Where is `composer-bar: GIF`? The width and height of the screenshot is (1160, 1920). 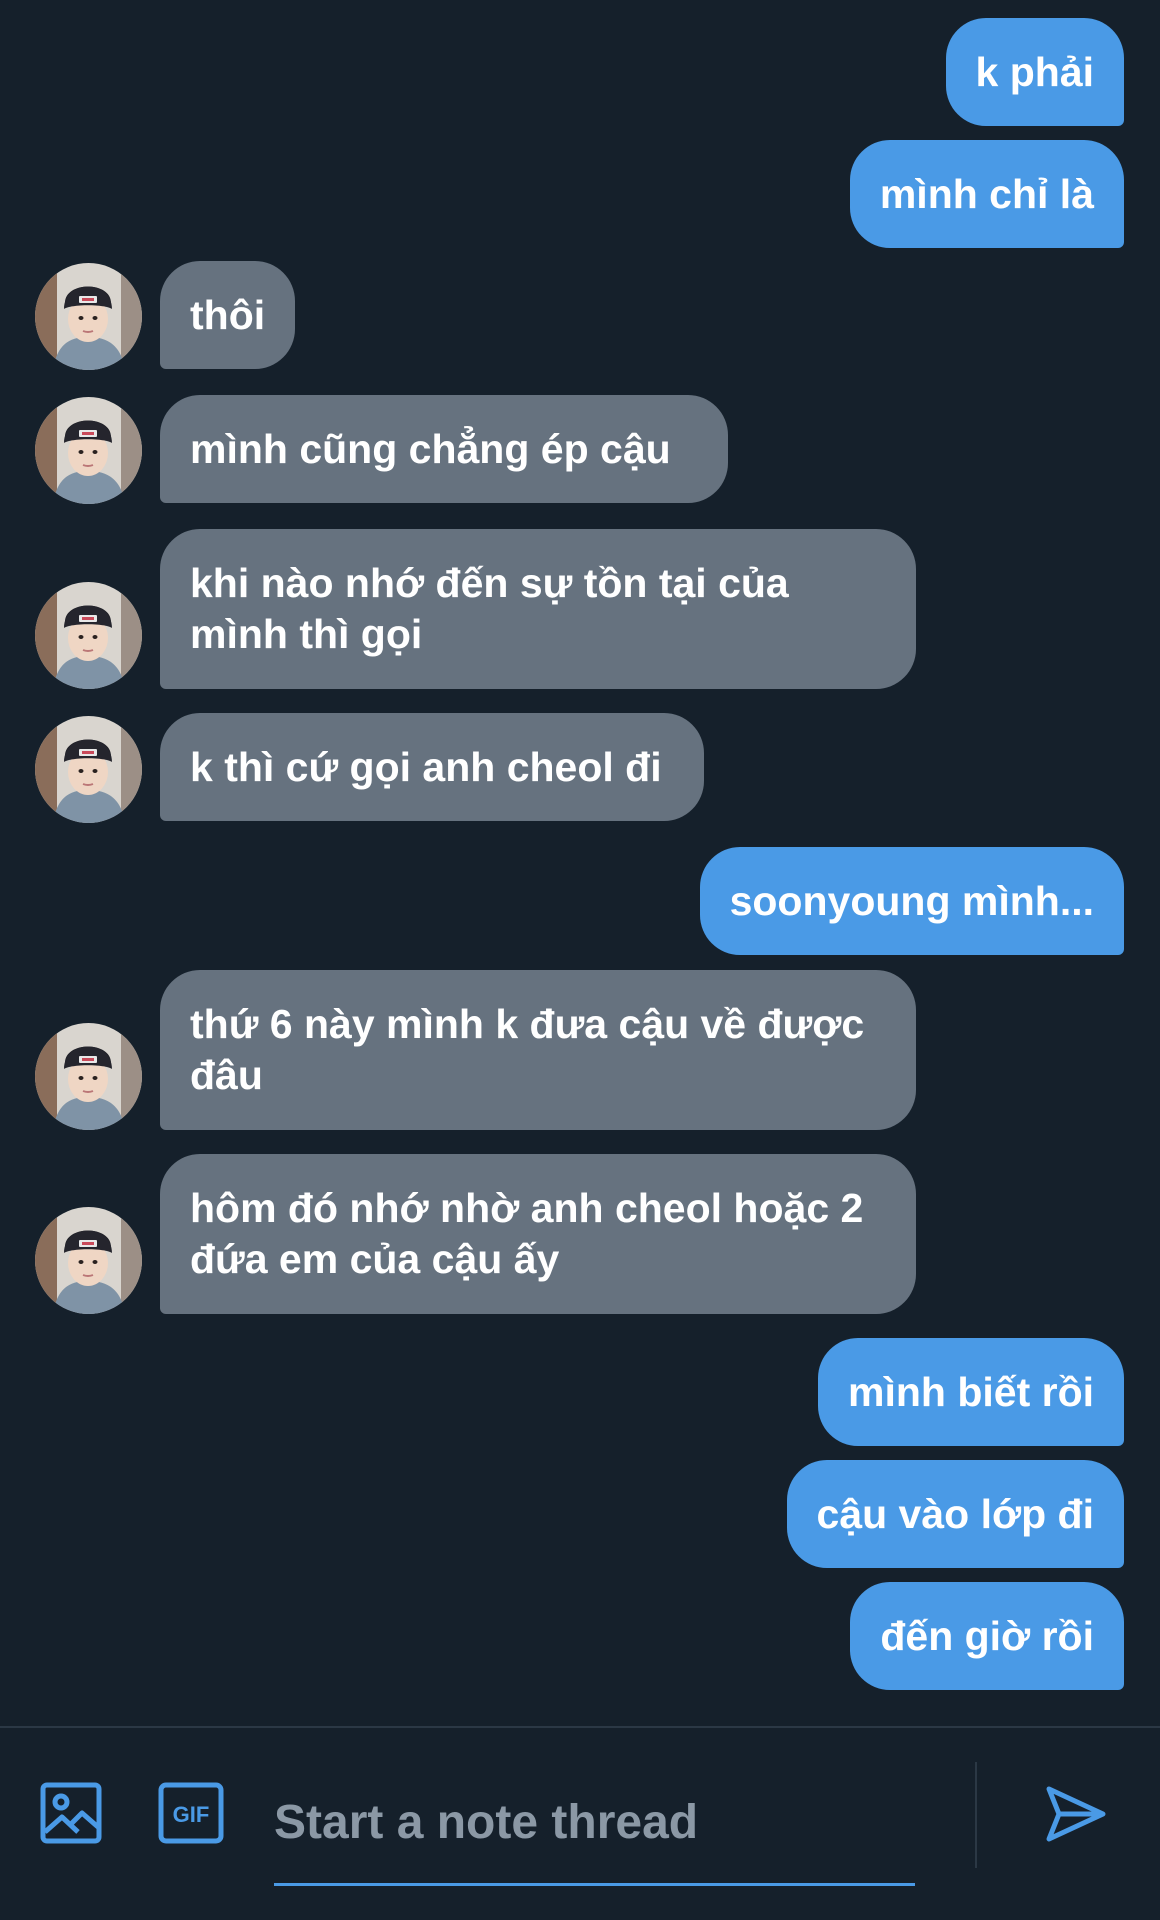
composer-bar: GIF is located at coordinates (580, 1824).